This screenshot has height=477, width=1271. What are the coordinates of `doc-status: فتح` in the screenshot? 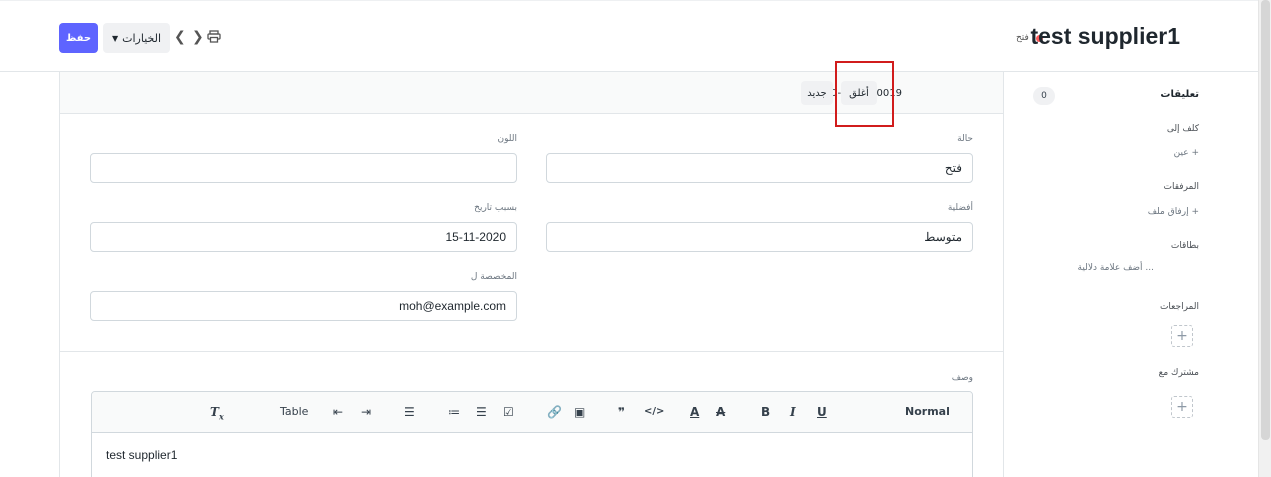 It's located at (1022, 38).